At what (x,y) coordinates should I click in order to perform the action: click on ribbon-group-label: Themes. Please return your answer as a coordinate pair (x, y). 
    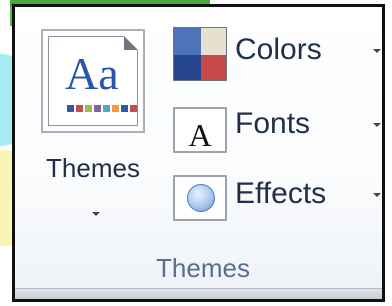
    Looking at the image, I should click on (203, 268).